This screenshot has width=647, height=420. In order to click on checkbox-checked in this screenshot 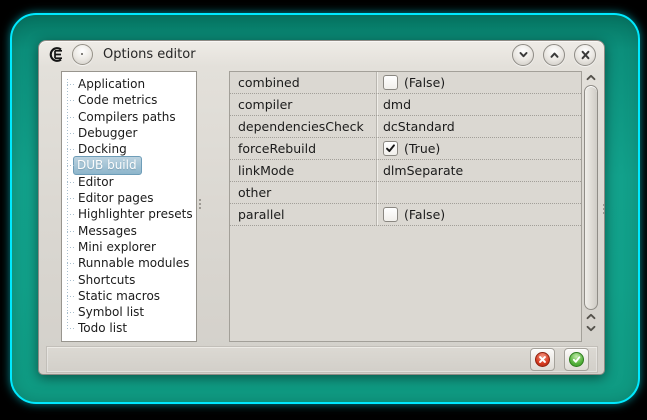, I will do `click(390, 148)`.